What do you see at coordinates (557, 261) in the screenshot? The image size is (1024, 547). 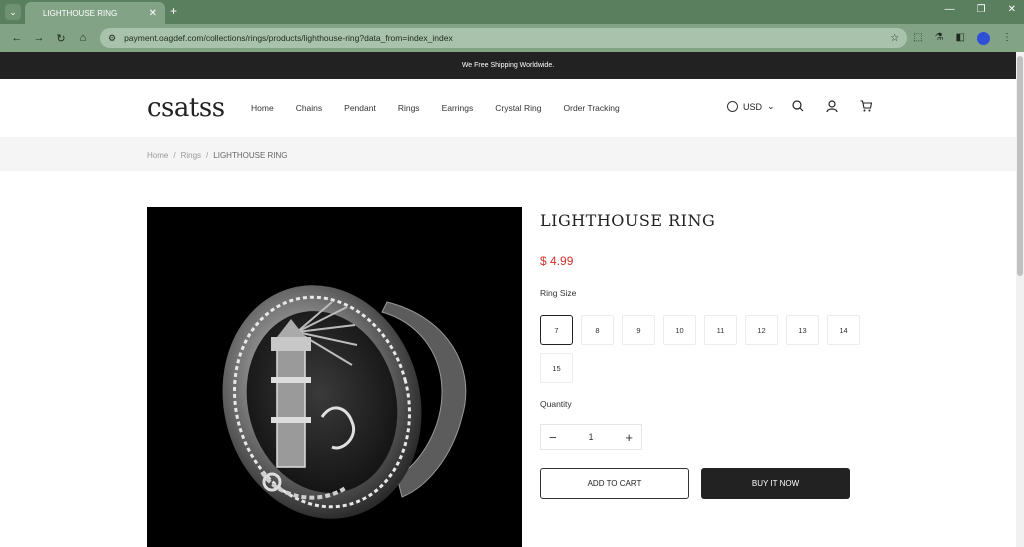 I see `product-price: $ 4.99` at bounding box center [557, 261].